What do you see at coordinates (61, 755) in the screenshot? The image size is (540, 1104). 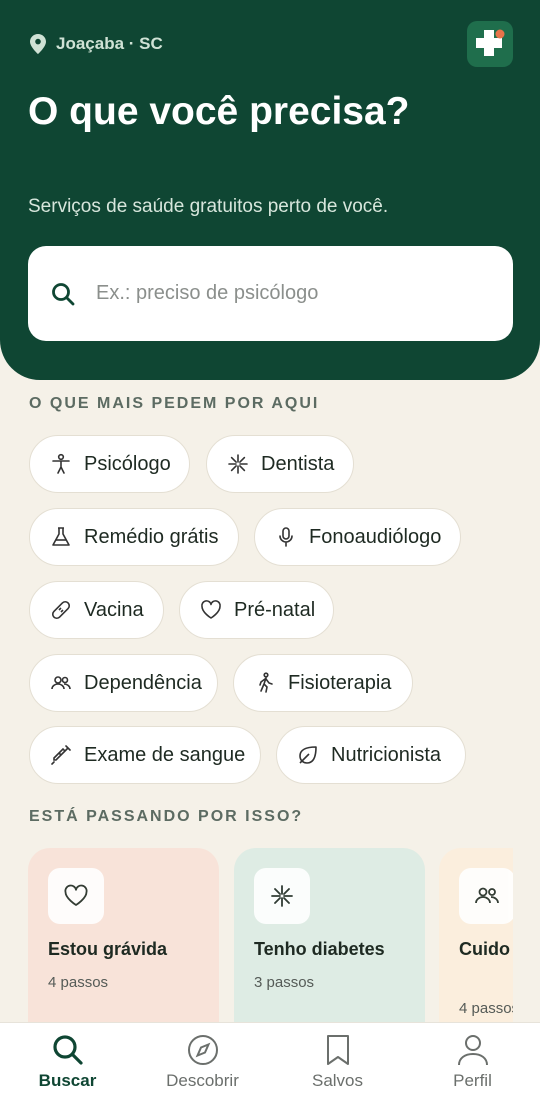 I see `syringe-icon` at bounding box center [61, 755].